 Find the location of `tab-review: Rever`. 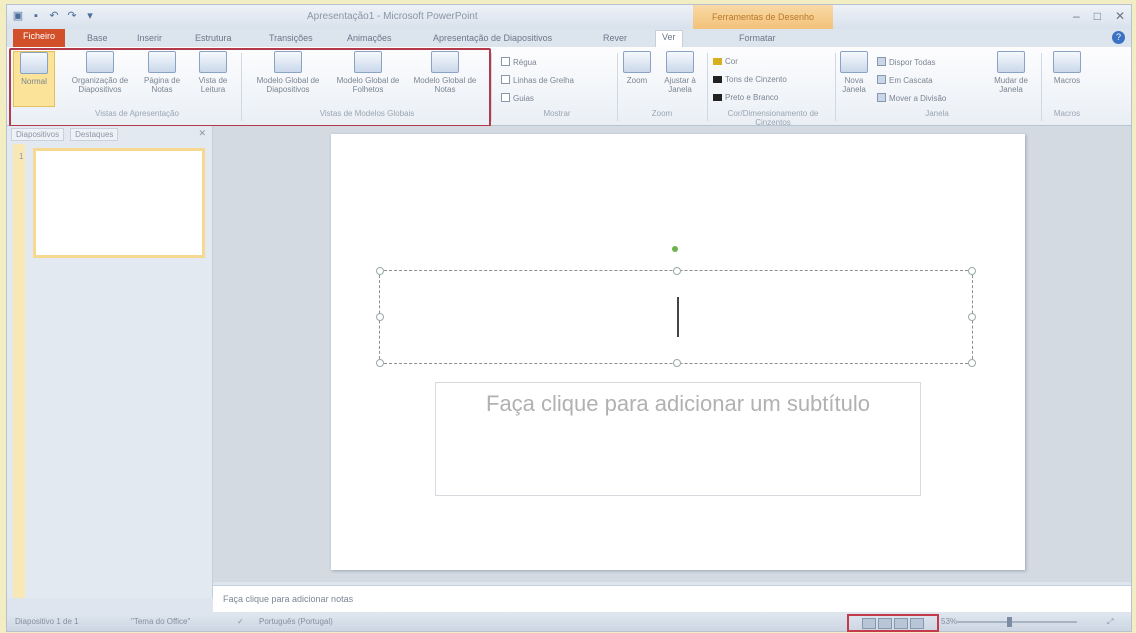

tab-review: Rever is located at coordinates (615, 38).